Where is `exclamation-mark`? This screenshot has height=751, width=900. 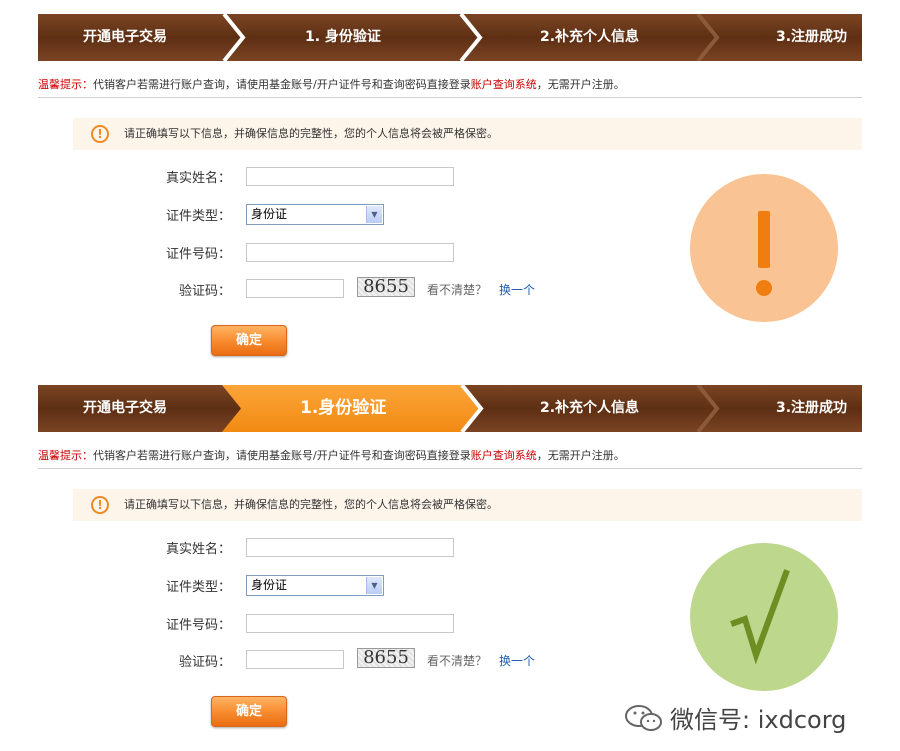 exclamation-mark is located at coordinates (764, 253).